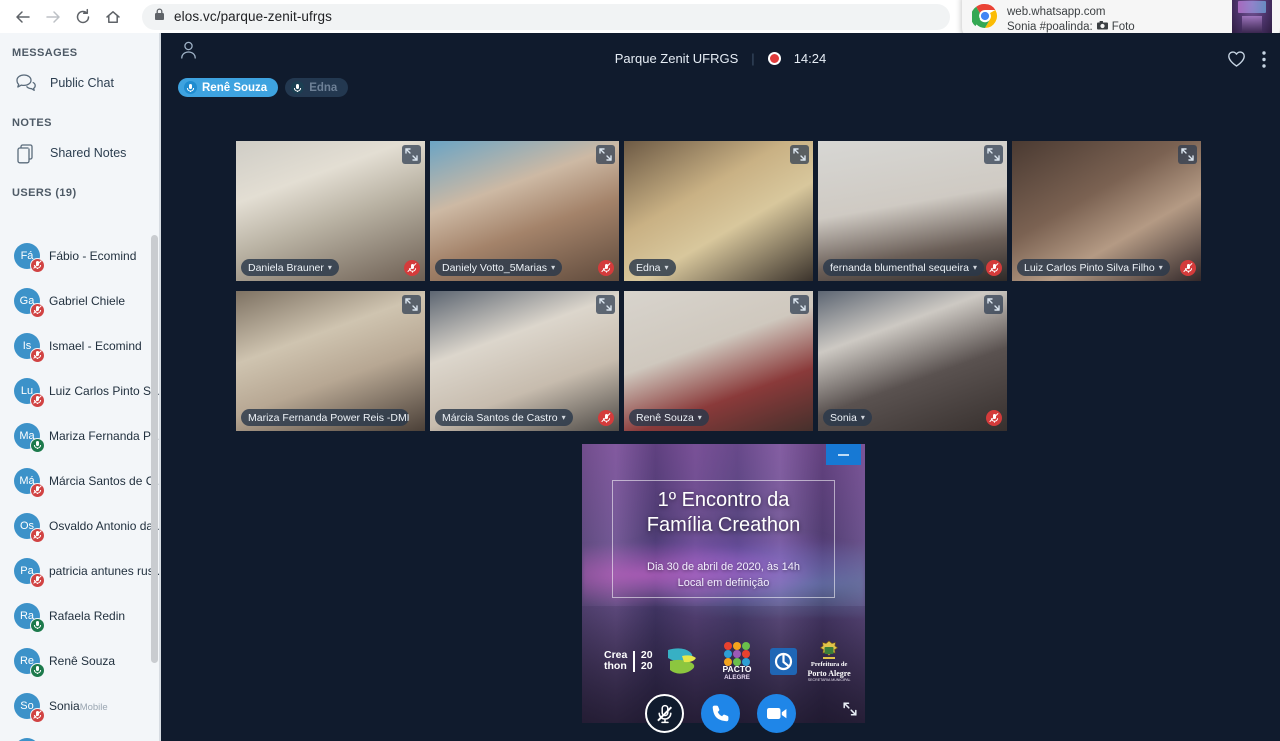  I want to click on back-icon, so click(23, 17).